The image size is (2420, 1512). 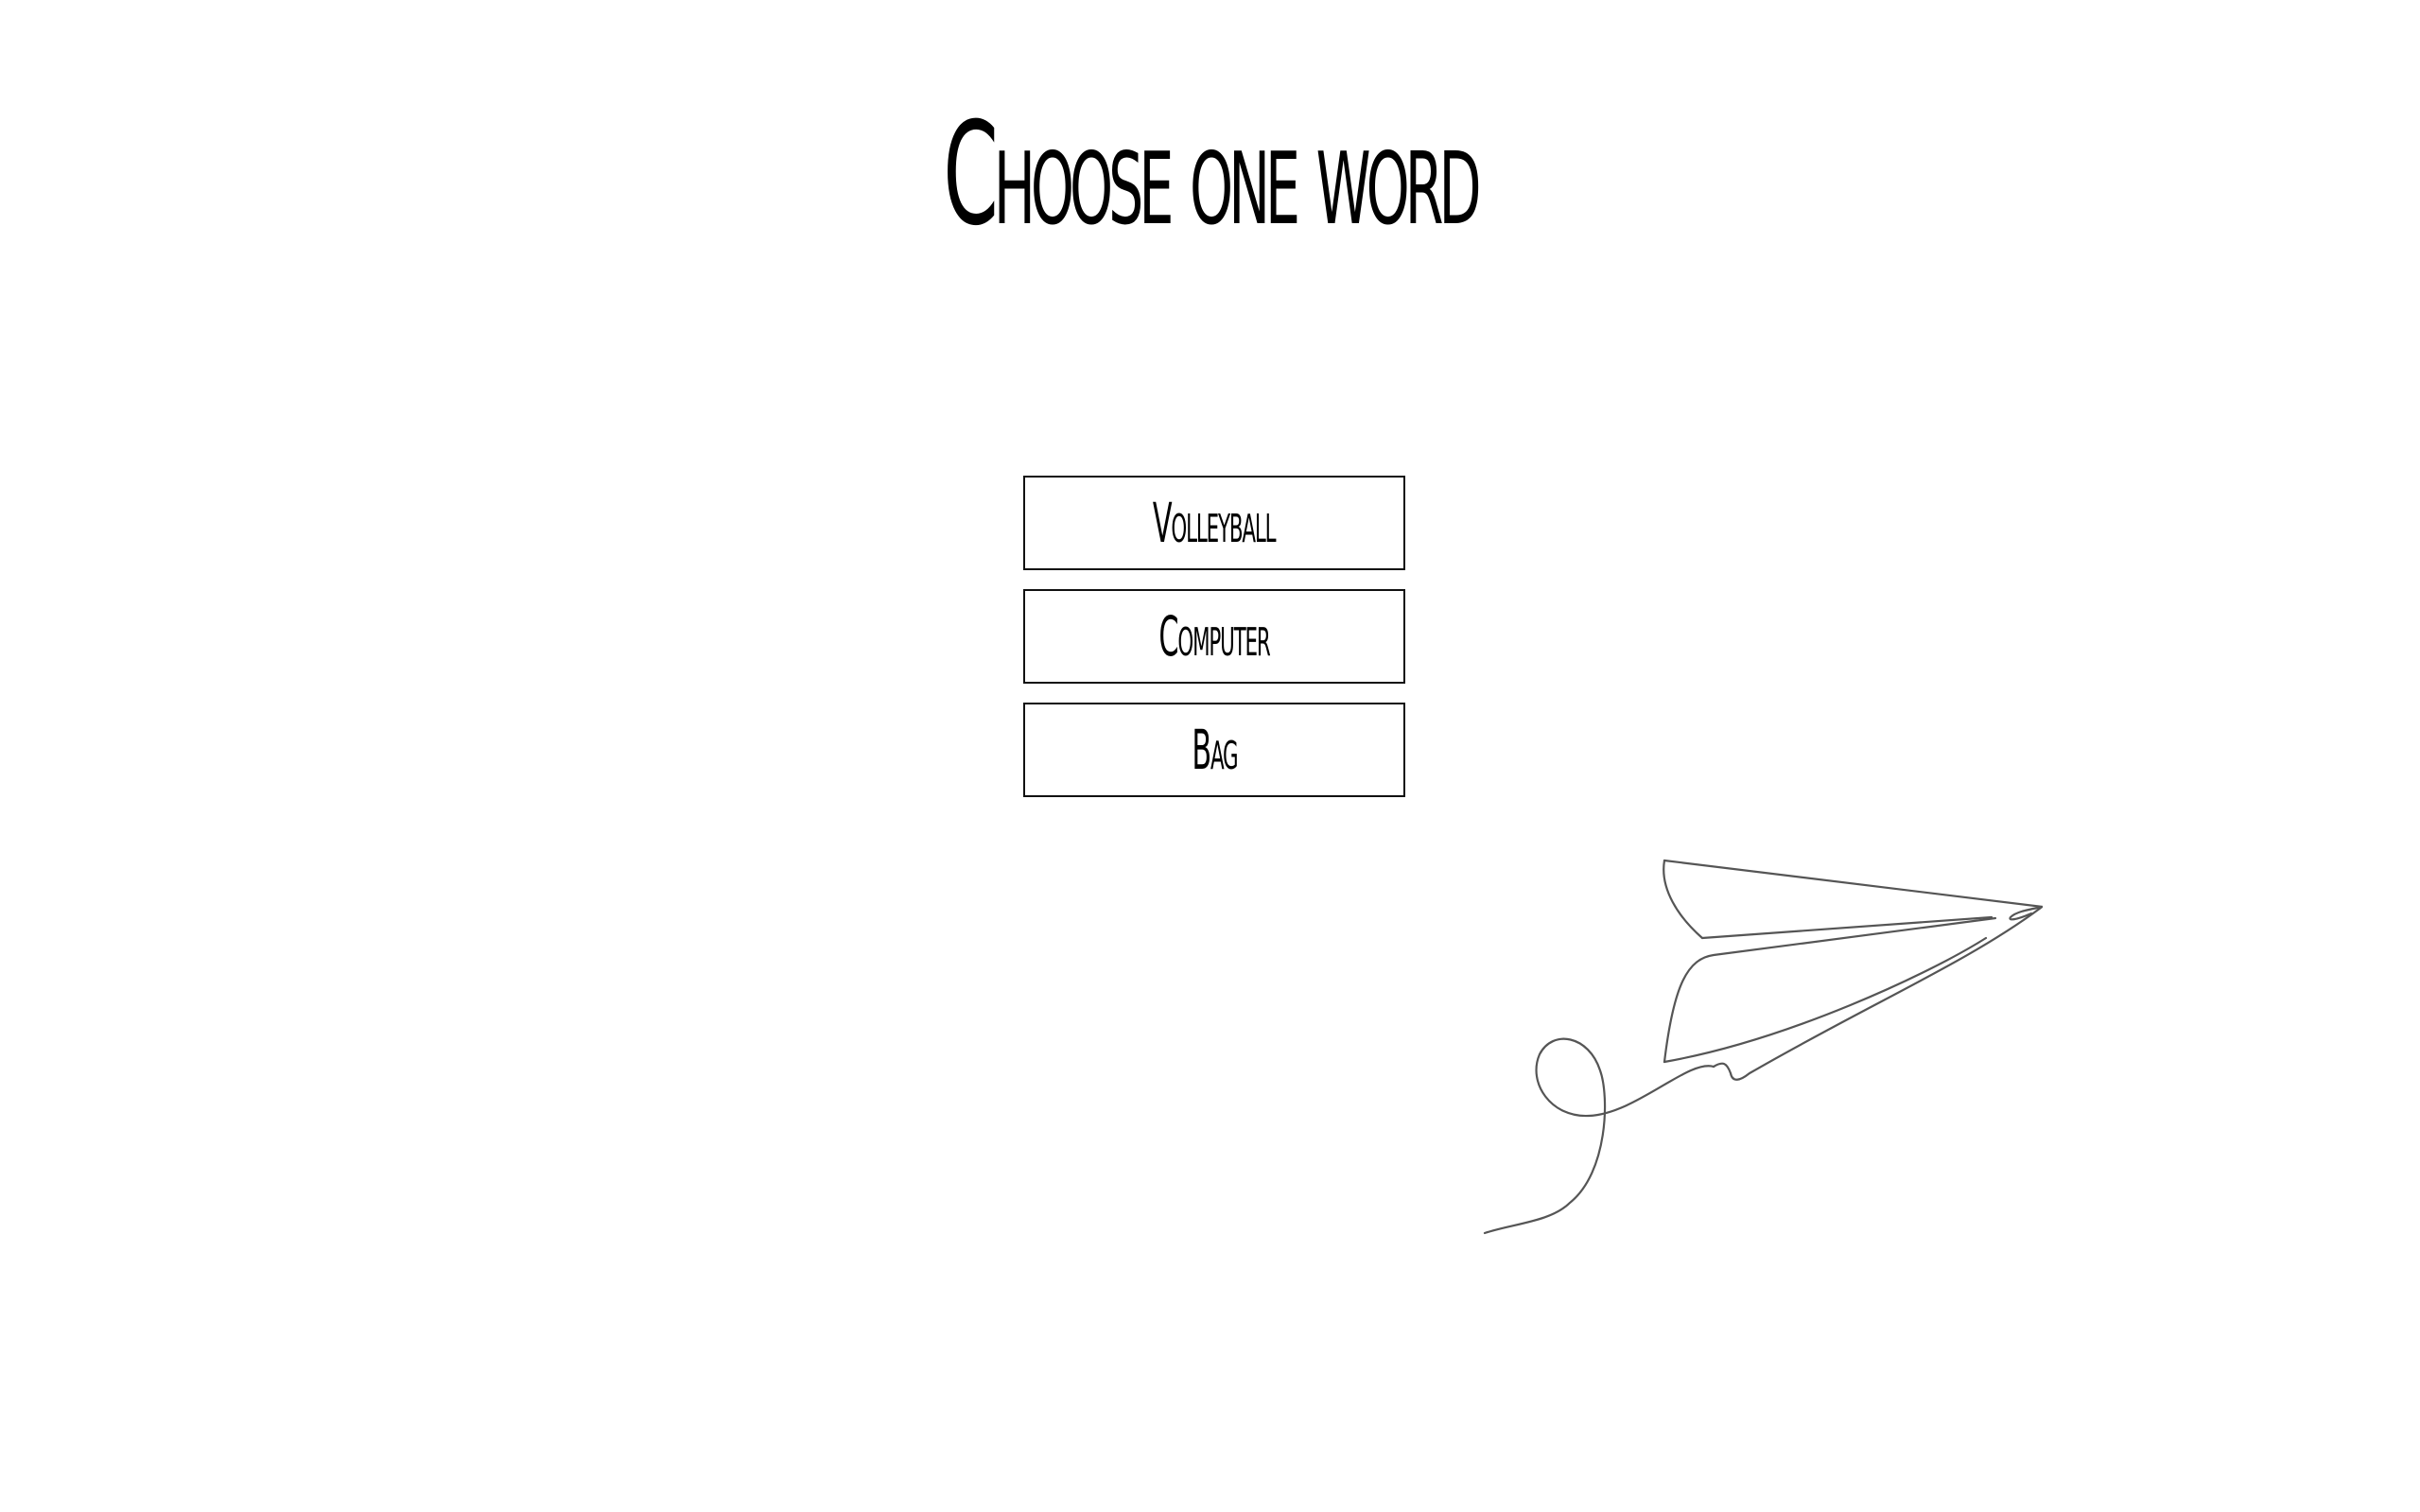 I want to click on word-option-label: Computer, so click(x=1214, y=636).